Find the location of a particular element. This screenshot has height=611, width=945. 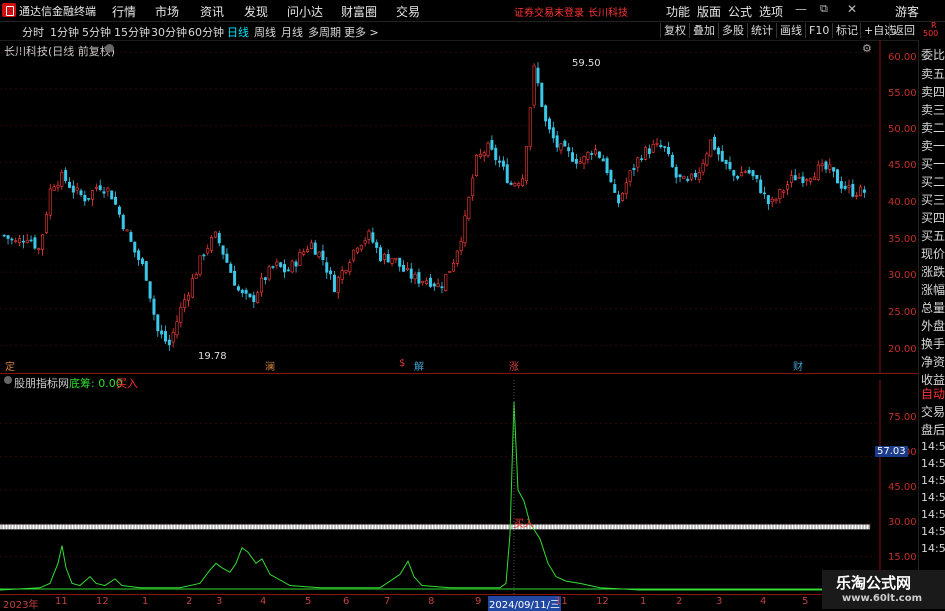

biaoji-button: 标记 is located at coordinates (846, 30).